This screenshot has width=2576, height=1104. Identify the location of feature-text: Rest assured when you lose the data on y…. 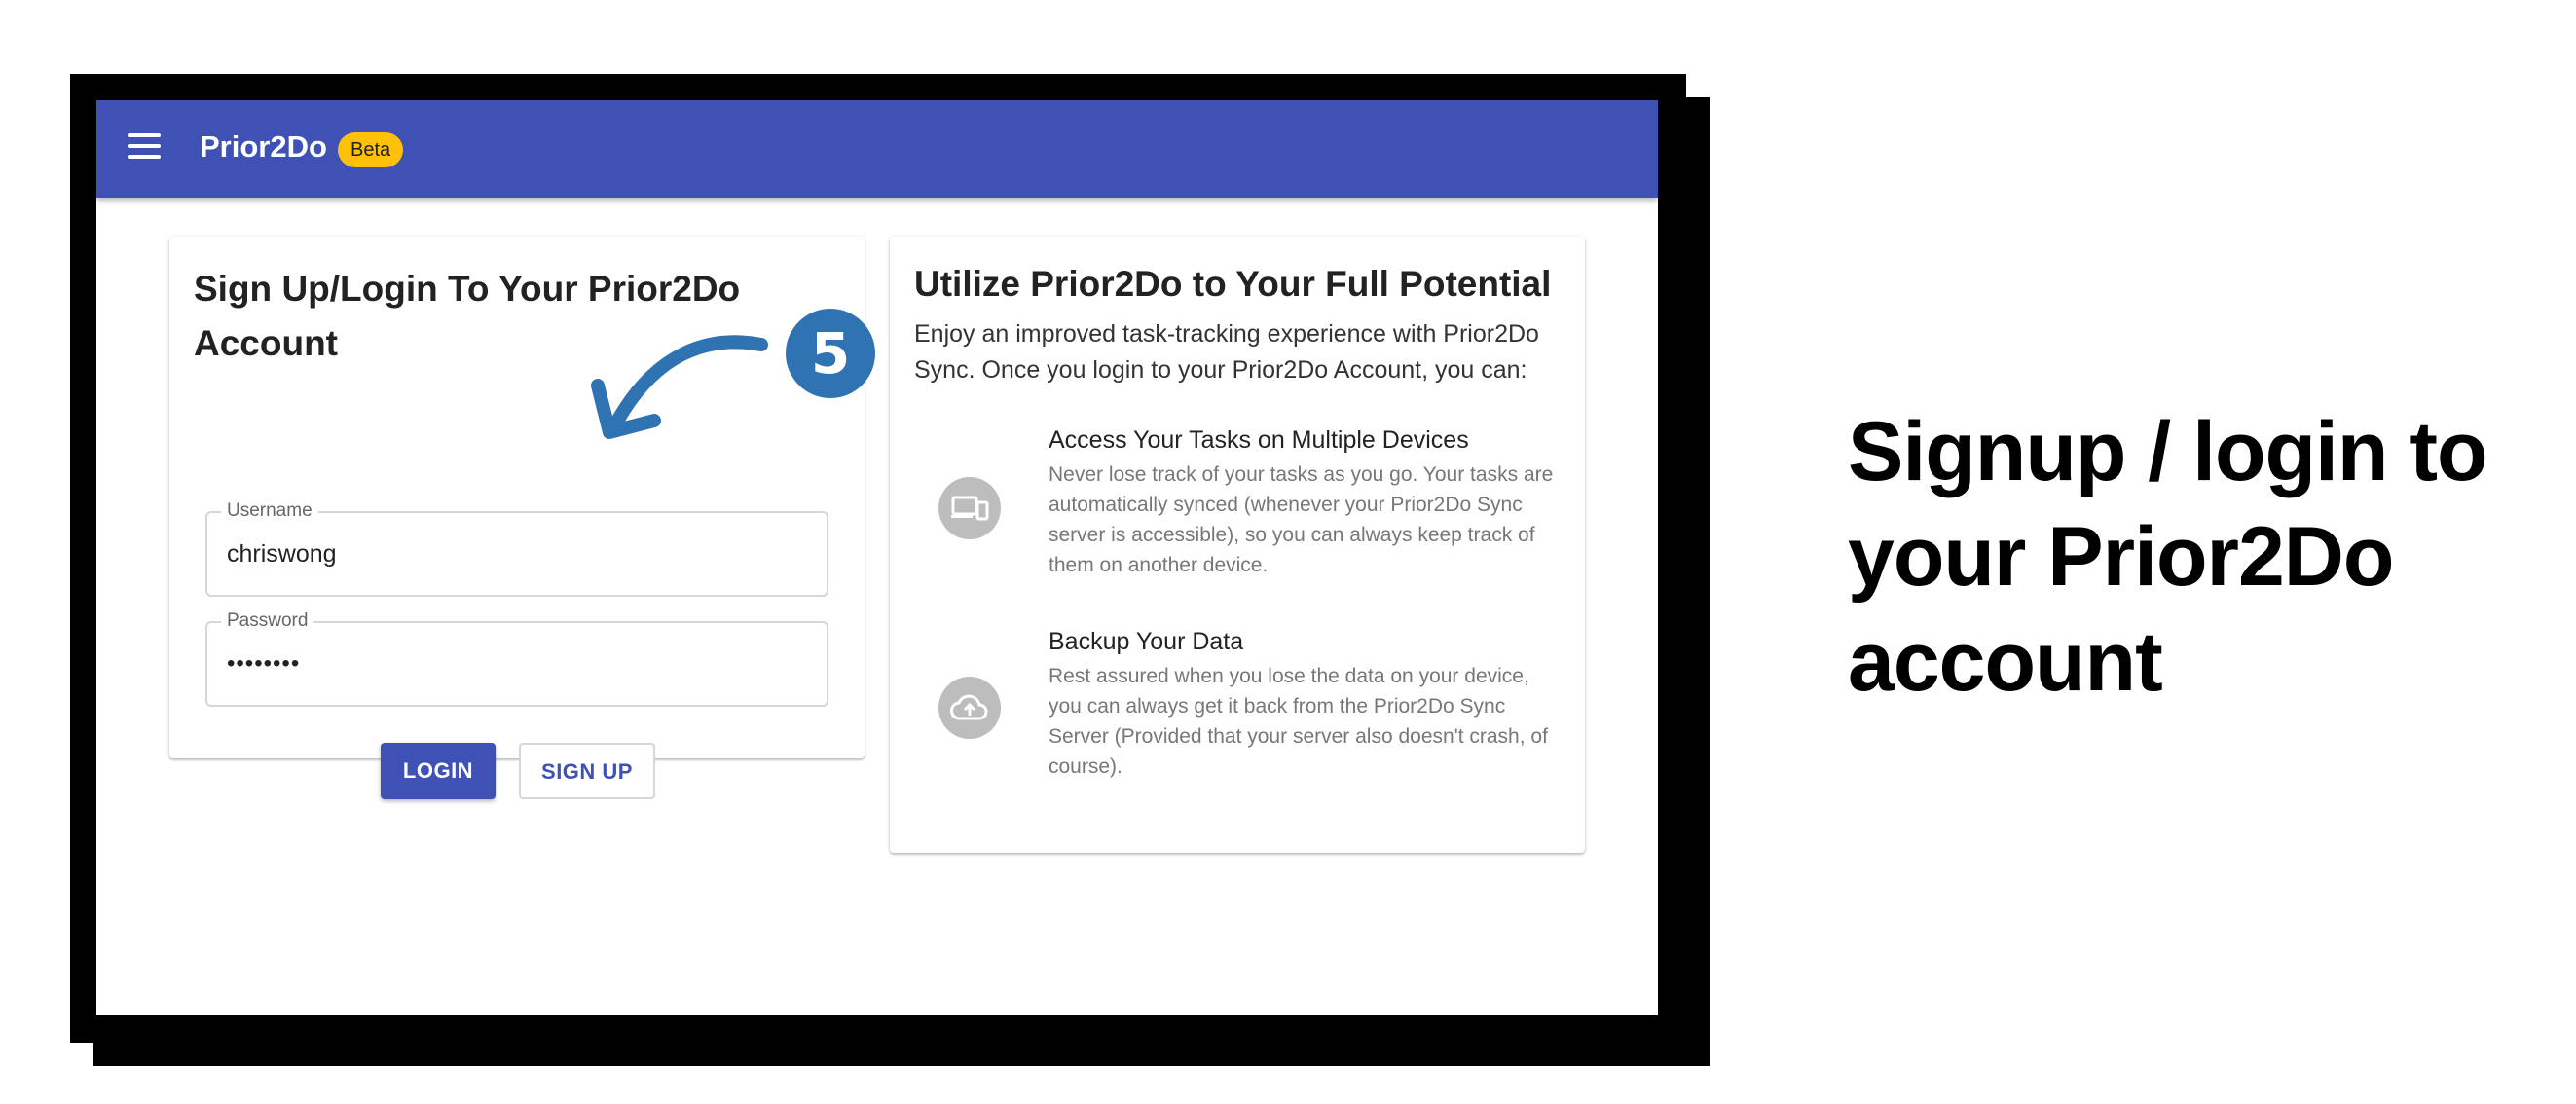
(1298, 721).